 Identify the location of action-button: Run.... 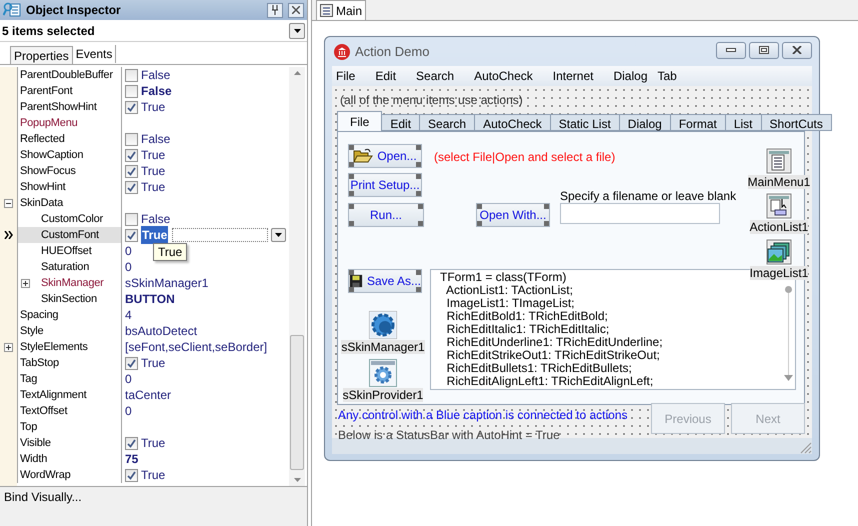
(386, 215).